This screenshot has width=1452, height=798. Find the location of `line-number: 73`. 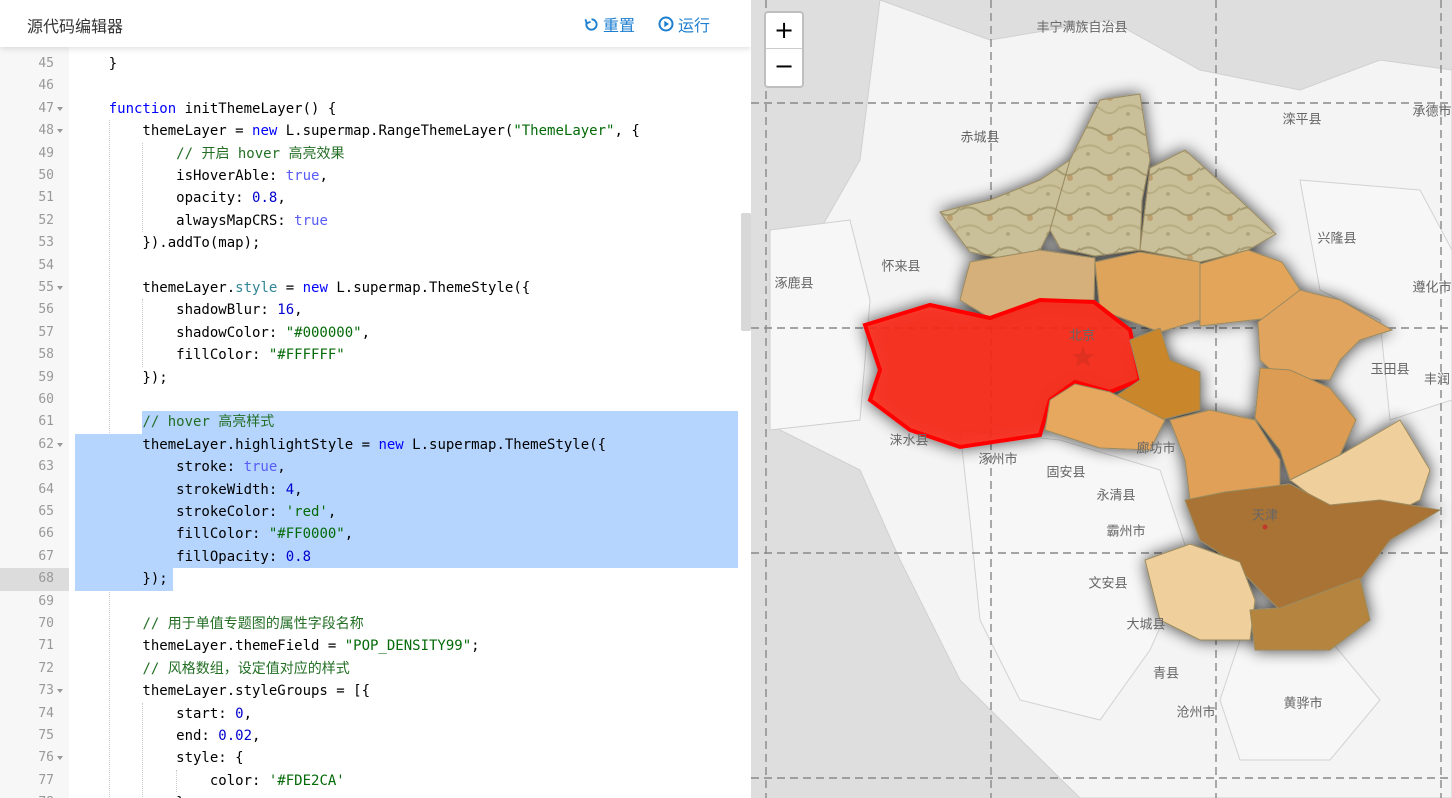

line-number: 73 is located at coordinates (46, 691).